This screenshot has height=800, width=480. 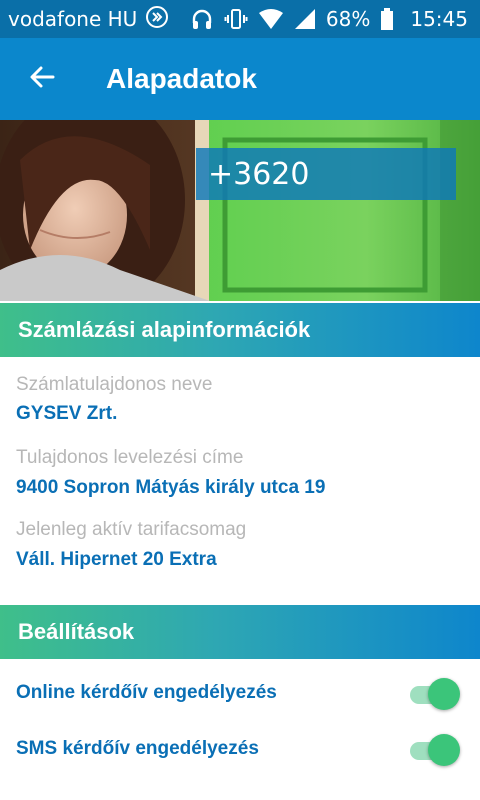 I want to click on headphones-icon, so click(x=202, y=19).